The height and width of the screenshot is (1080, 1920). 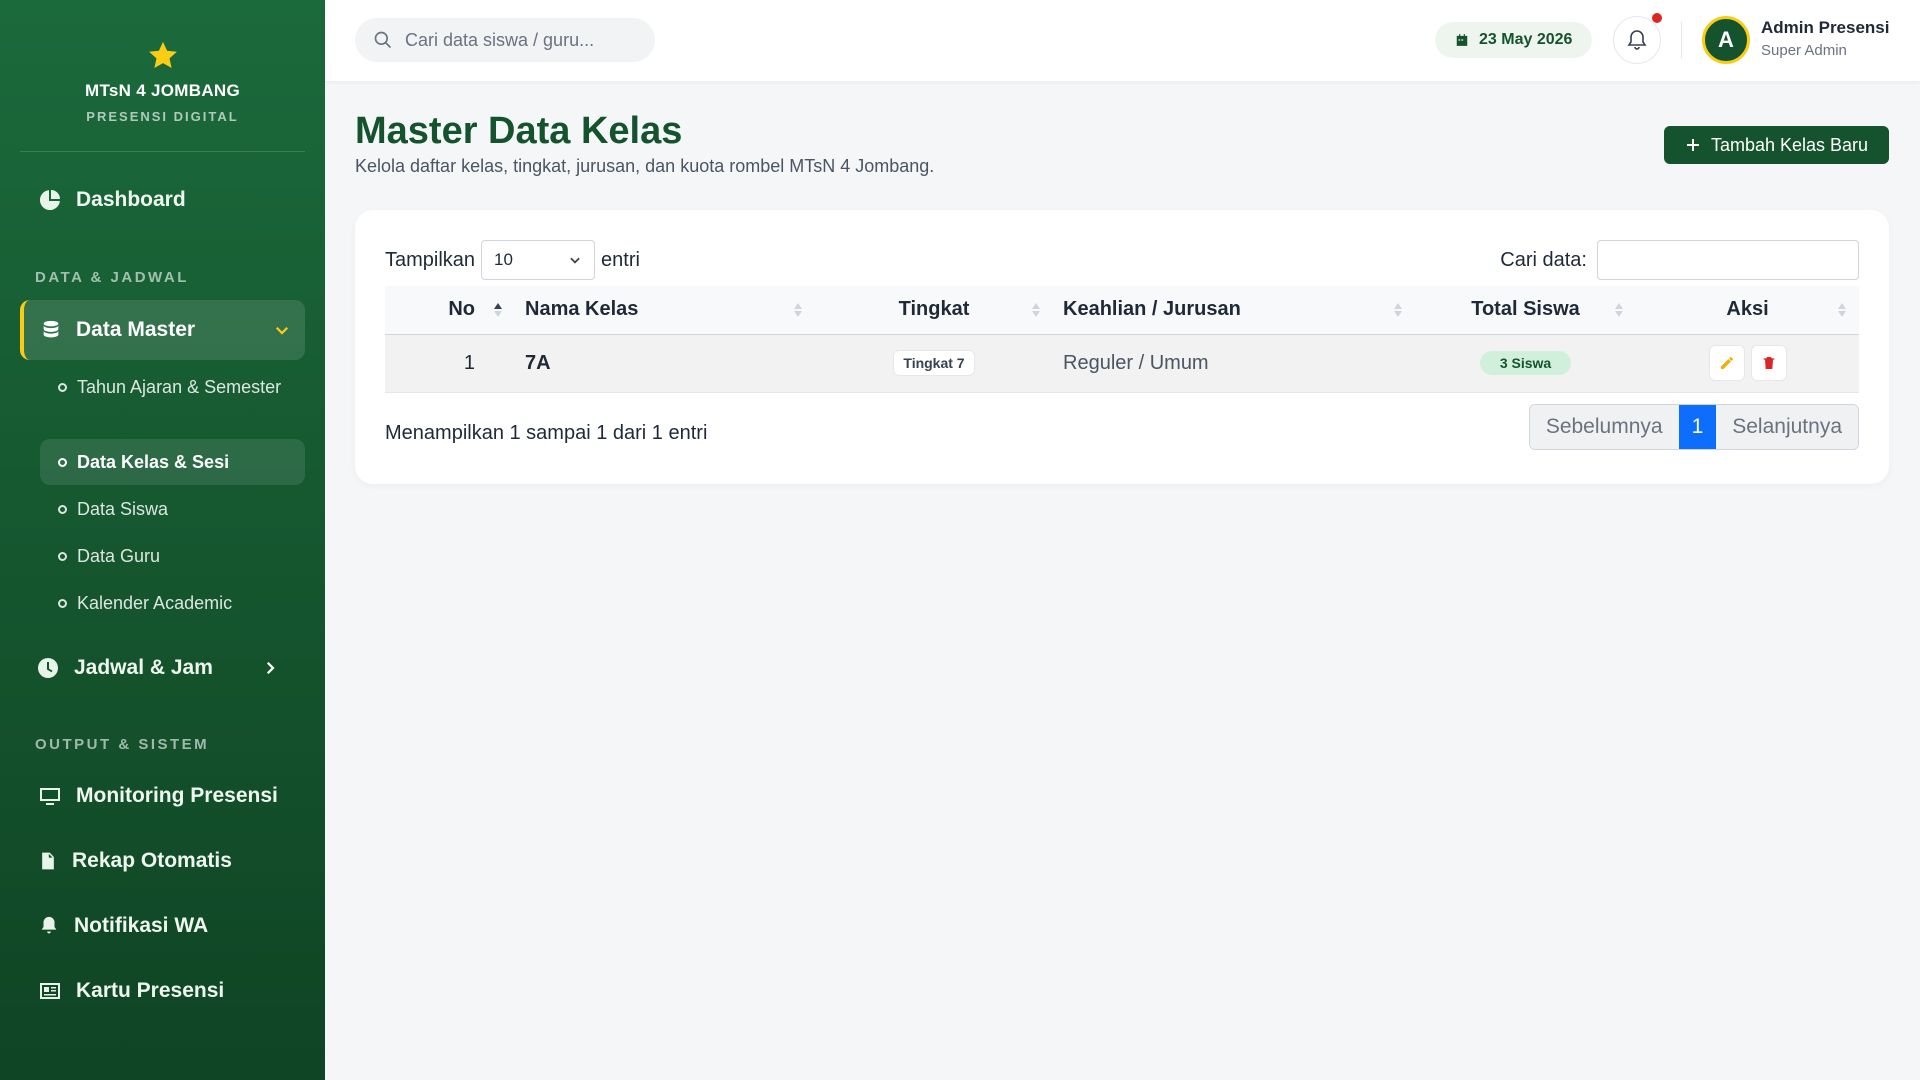 I want to click on col-label: Keahlian / Jurusan, so click(x=1152, y=309).